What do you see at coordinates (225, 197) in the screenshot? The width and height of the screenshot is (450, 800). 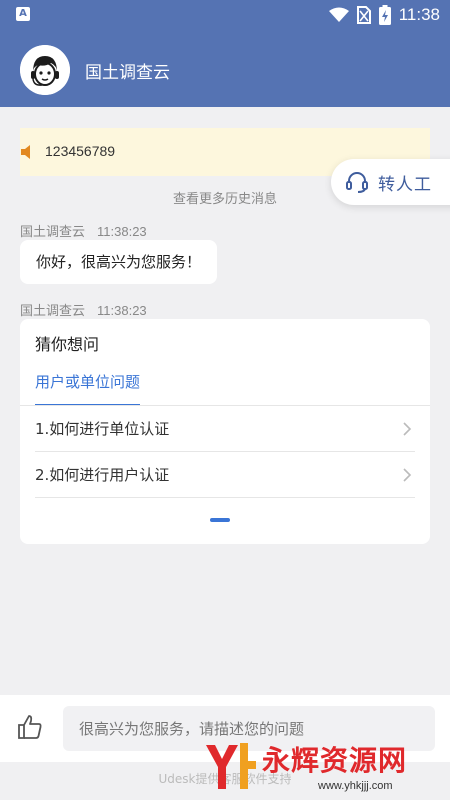 I see `view-history-link: 查看更多历史消息` at bounding box center [225, 197].